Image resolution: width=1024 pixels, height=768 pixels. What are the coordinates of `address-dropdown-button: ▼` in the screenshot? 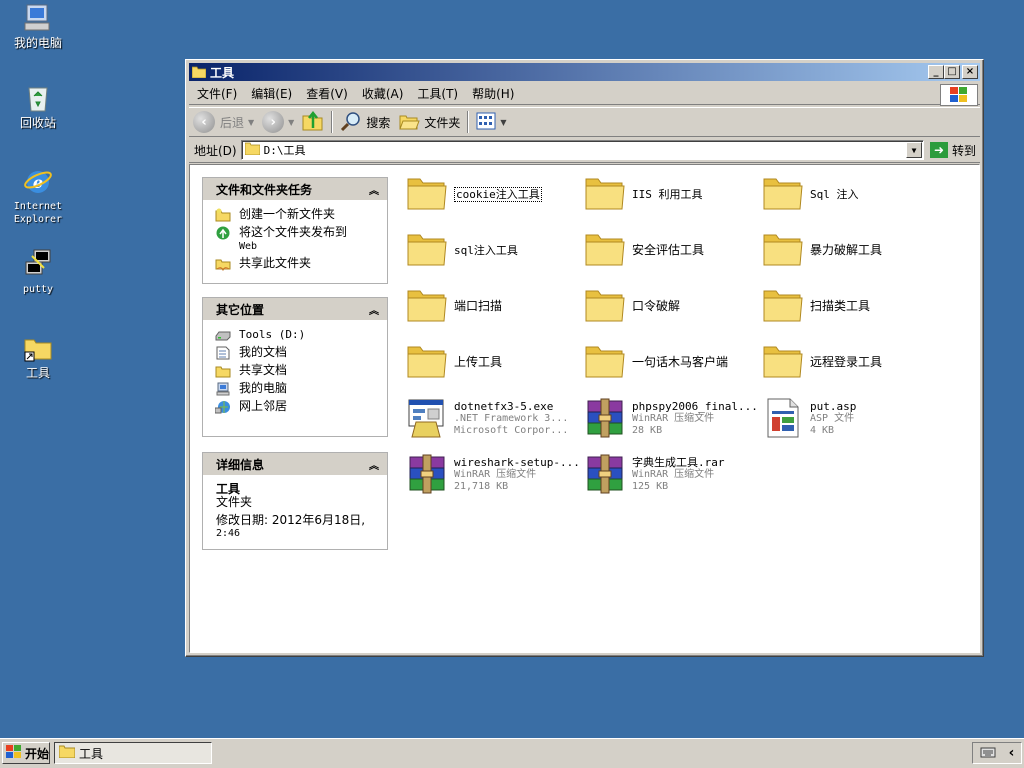 It's located at (913, 150).